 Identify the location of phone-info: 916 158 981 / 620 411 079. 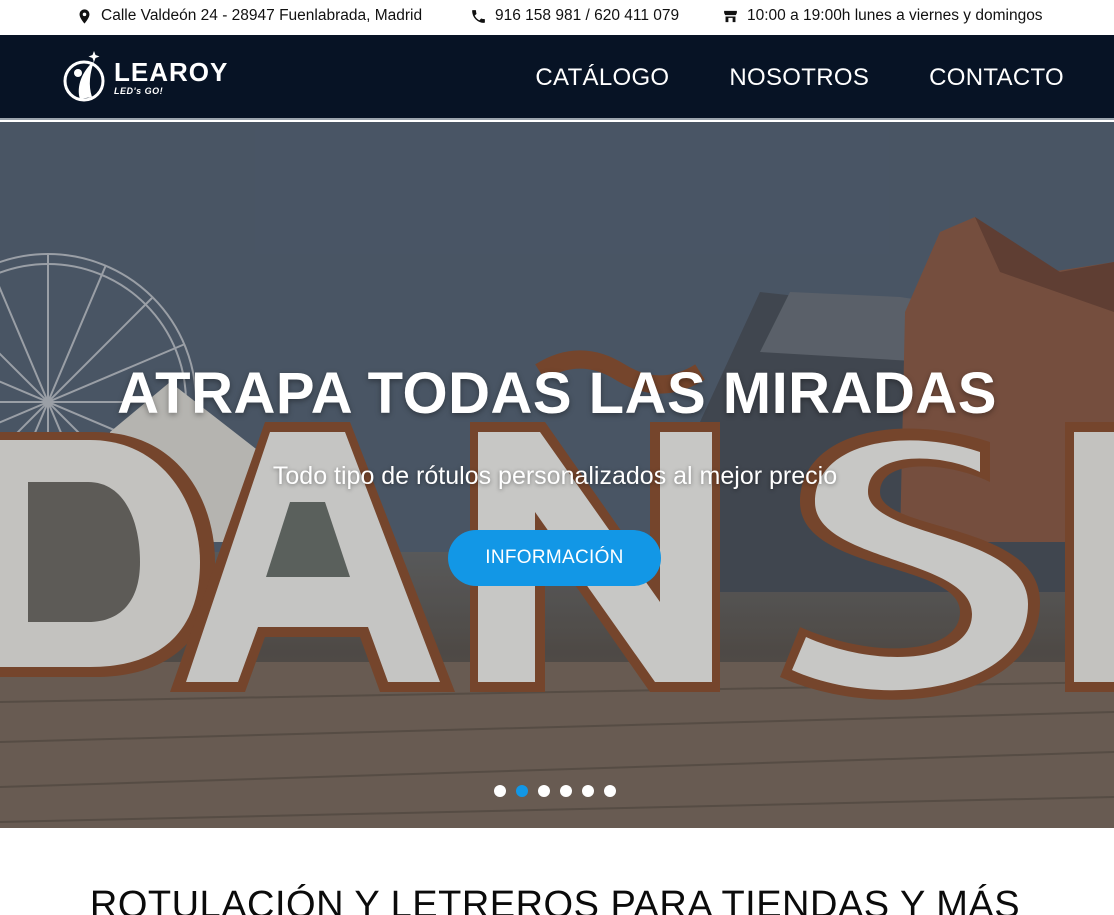
(574, 16).